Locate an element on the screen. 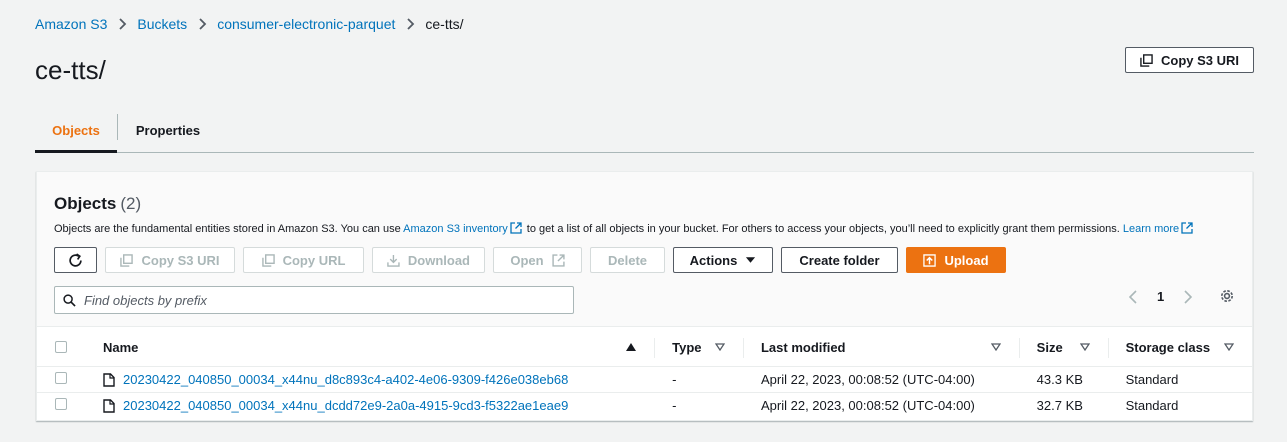 The width and height of the screenshot is (1287, 442). caret-down-icon is located at coordinates (751, 260).